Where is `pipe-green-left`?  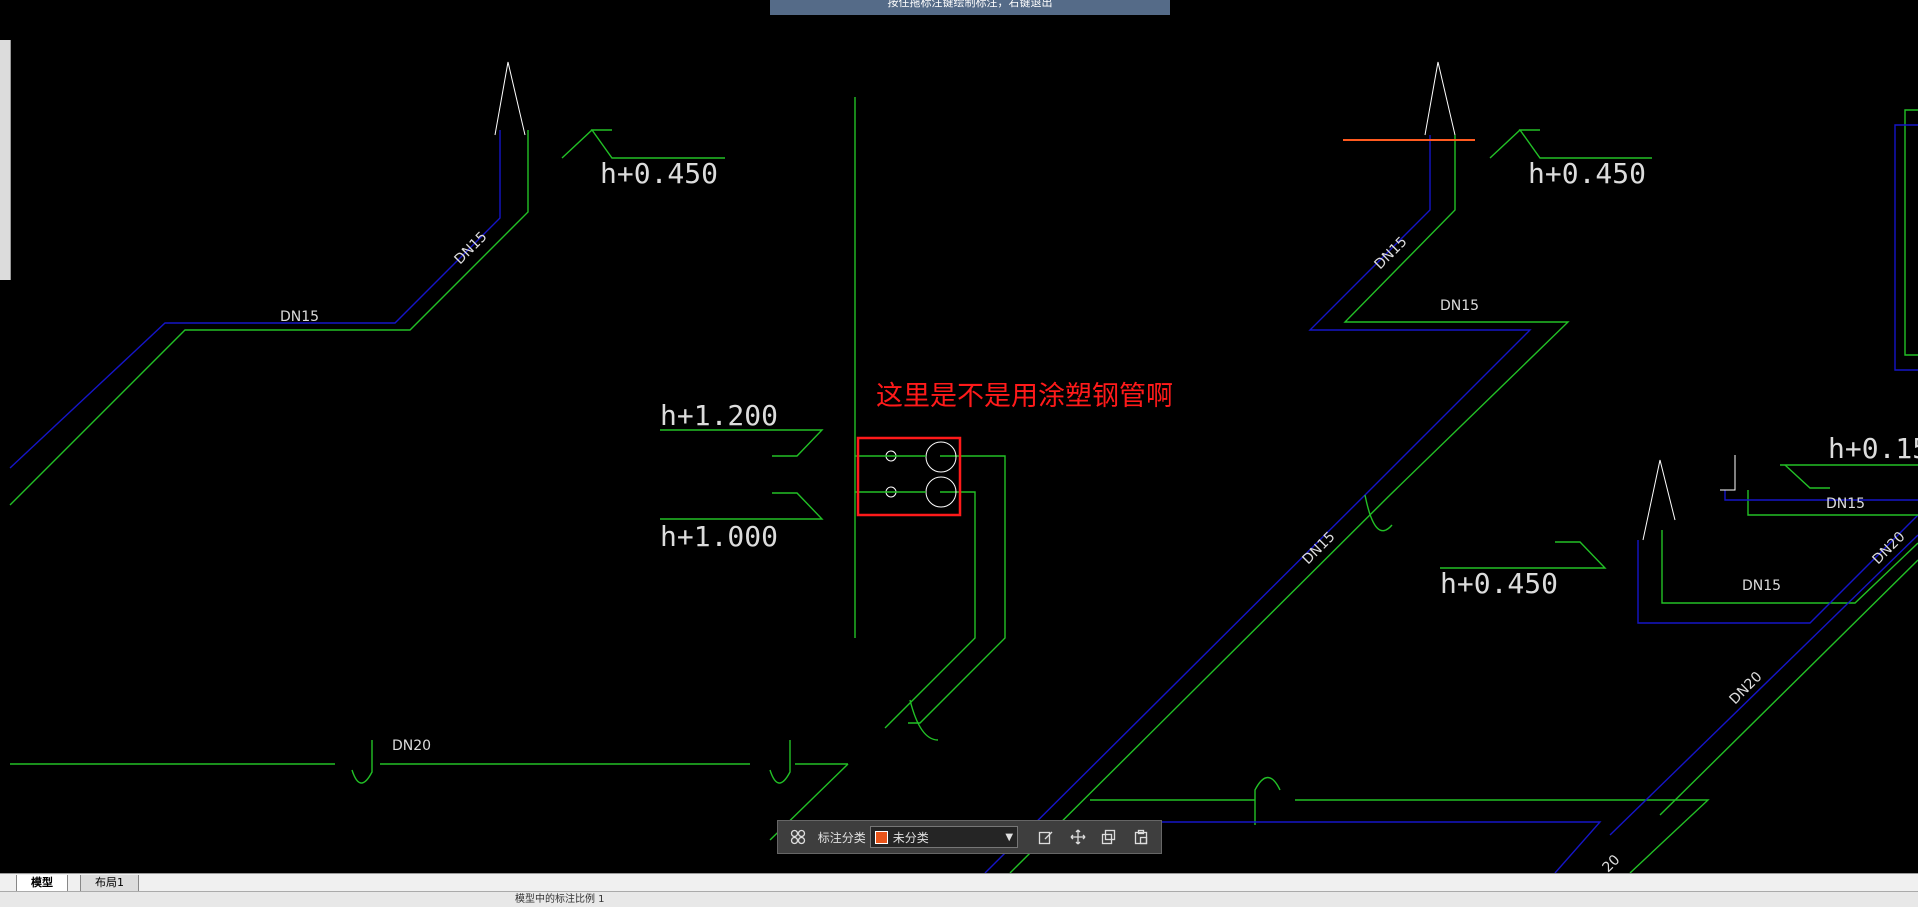
pipe-green-left is located at coordinates (269, 318).